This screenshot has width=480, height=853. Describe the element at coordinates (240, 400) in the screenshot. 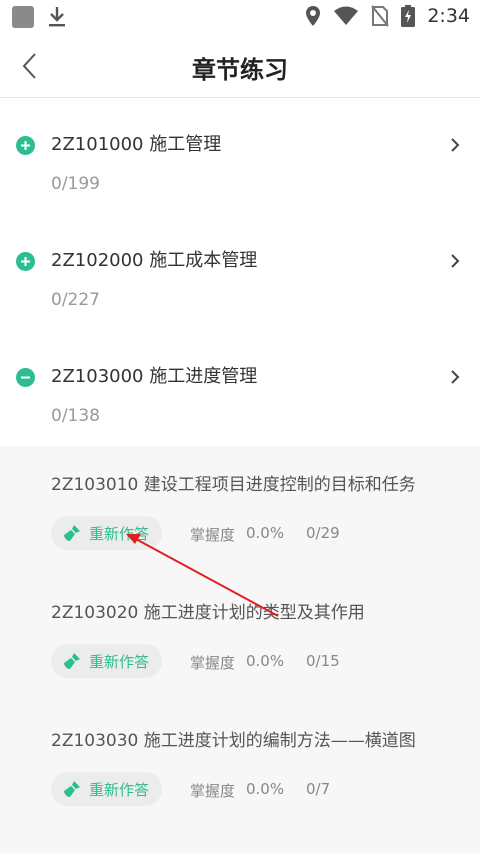

I see `chapter-item: 2Z103000 施工进度管理 0/138` at that location.